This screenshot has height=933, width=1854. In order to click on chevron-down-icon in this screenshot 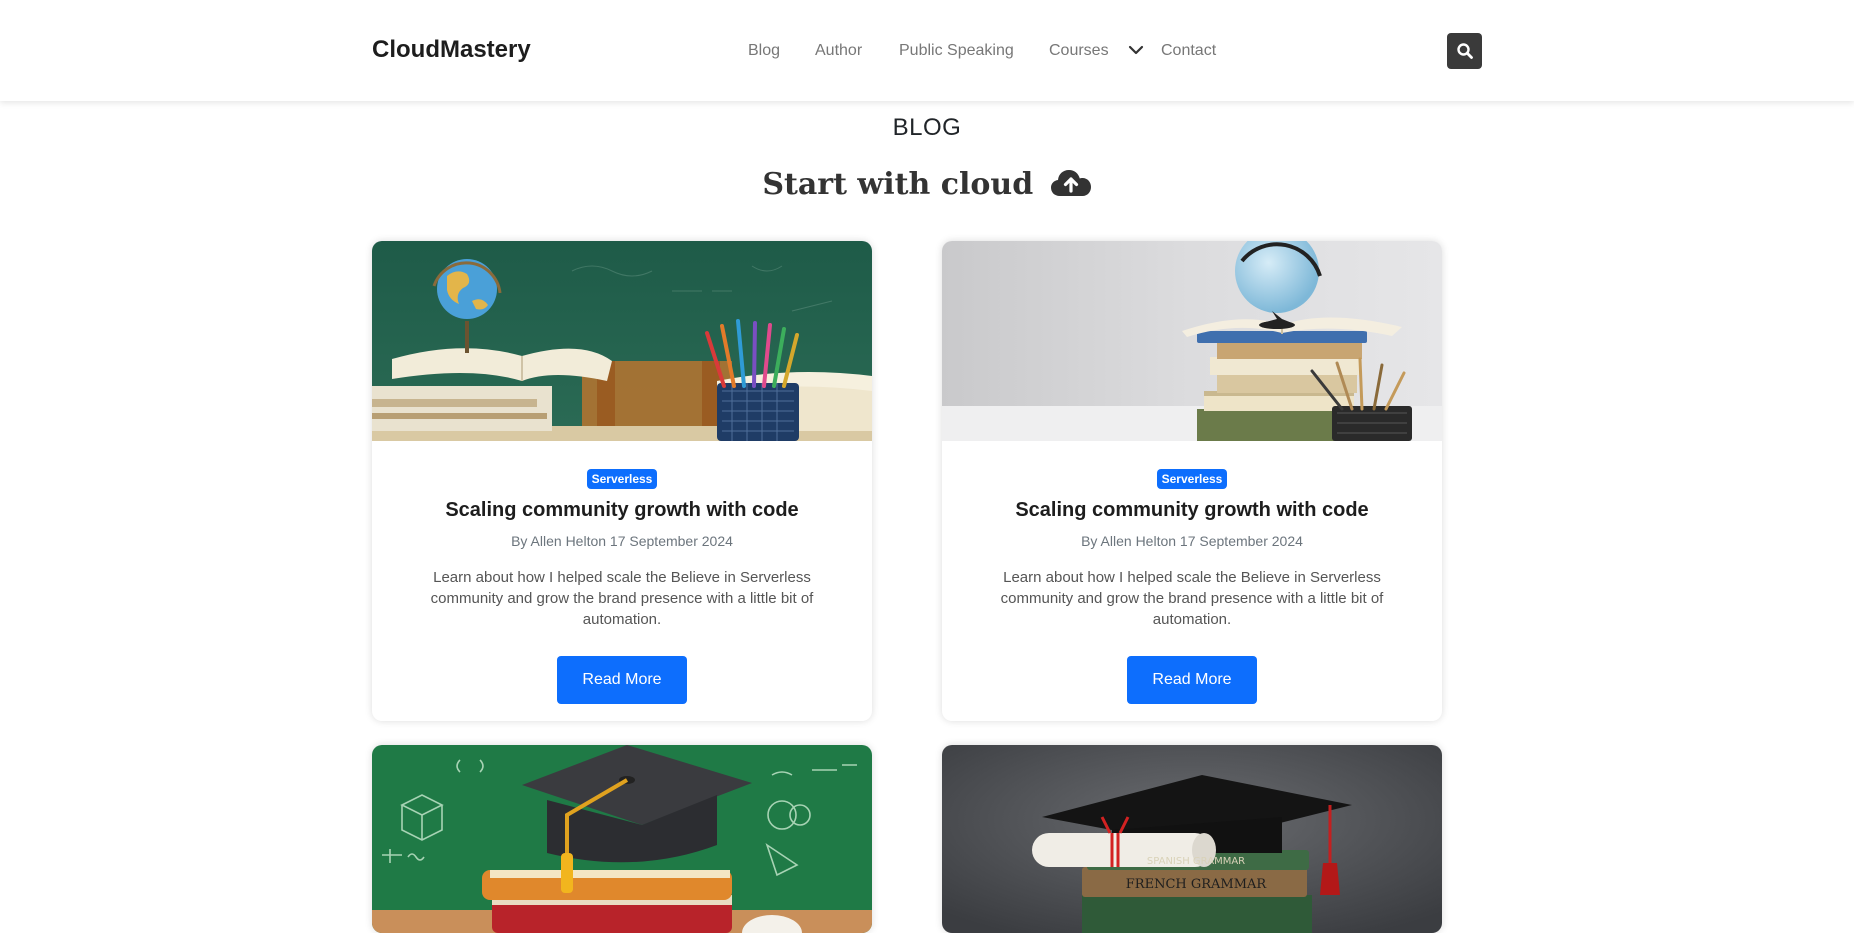, I will do `click(1136, 50)`.